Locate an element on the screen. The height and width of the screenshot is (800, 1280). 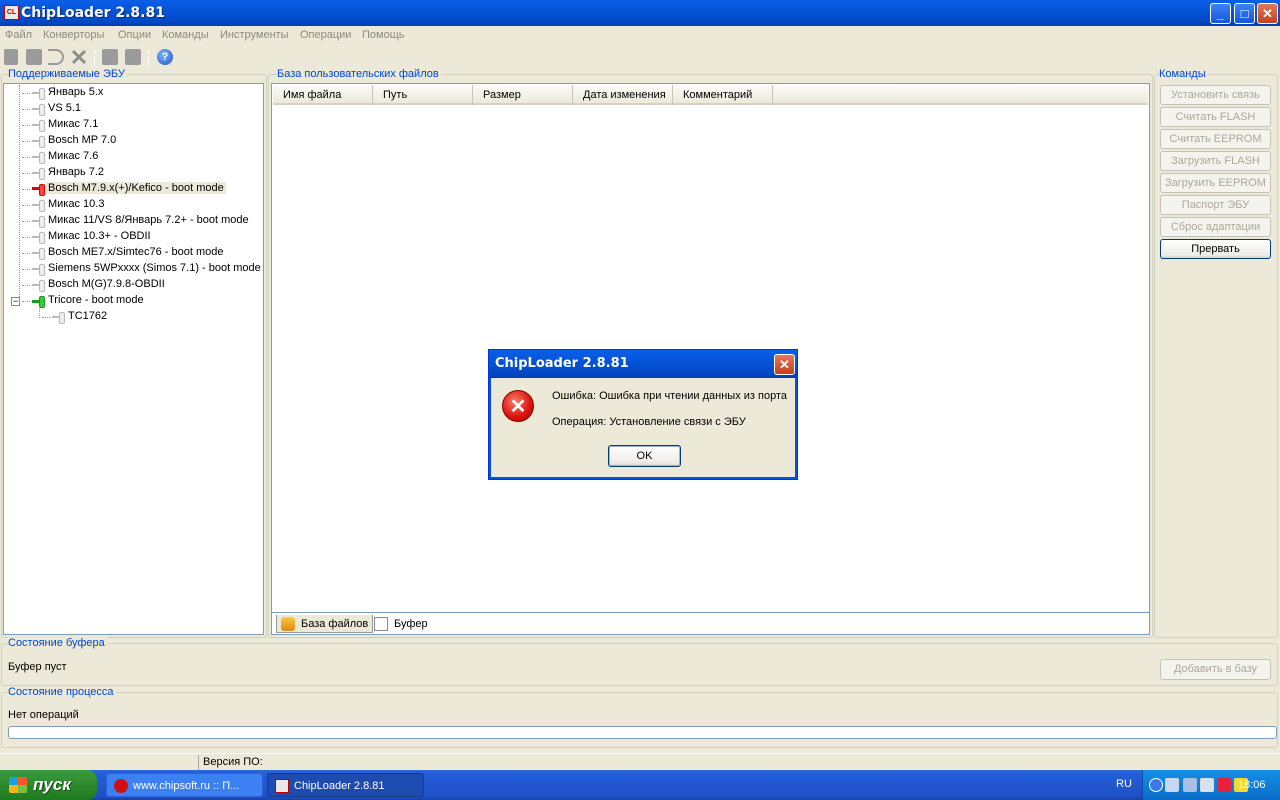
tools-icon is located at coordinates (79, 57).